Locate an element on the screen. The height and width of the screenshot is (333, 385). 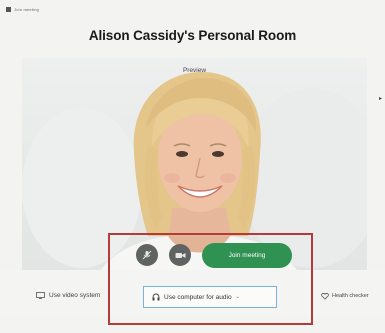
video-system-option: Use video system is located at coordinates (68, 295).